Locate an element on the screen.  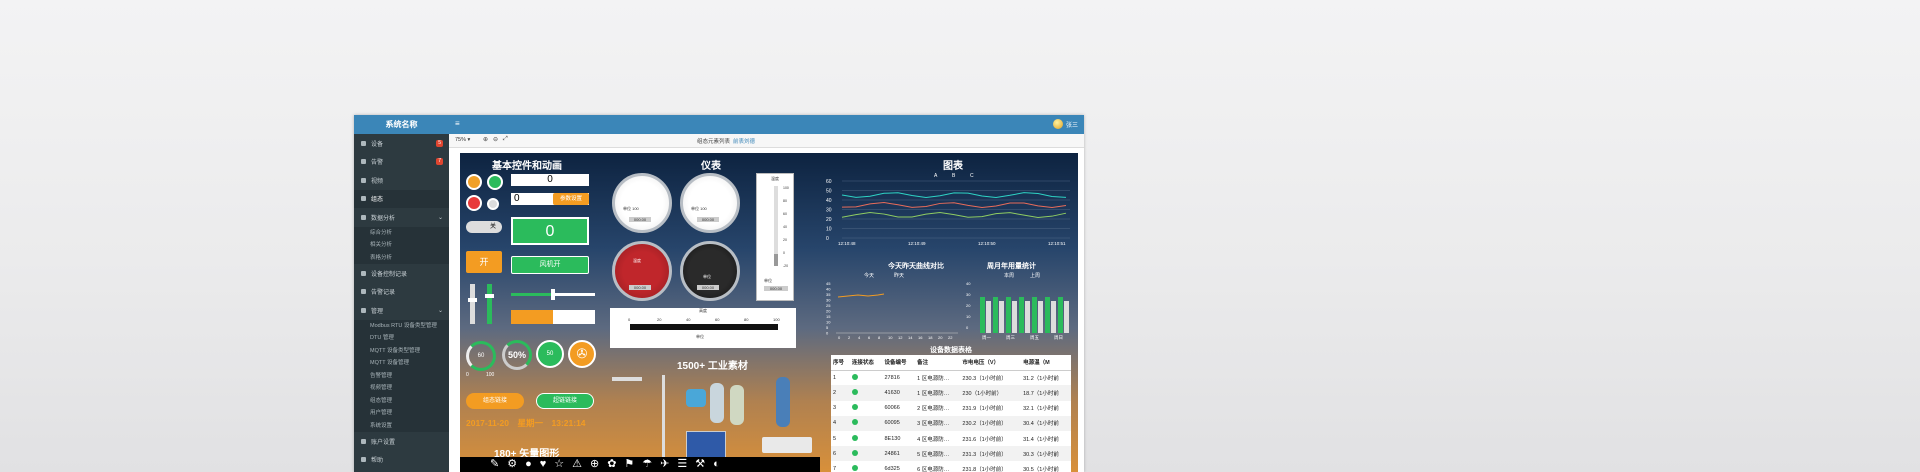
x-tick-label: 12:10:51 is located at coordinates (1057, 243).